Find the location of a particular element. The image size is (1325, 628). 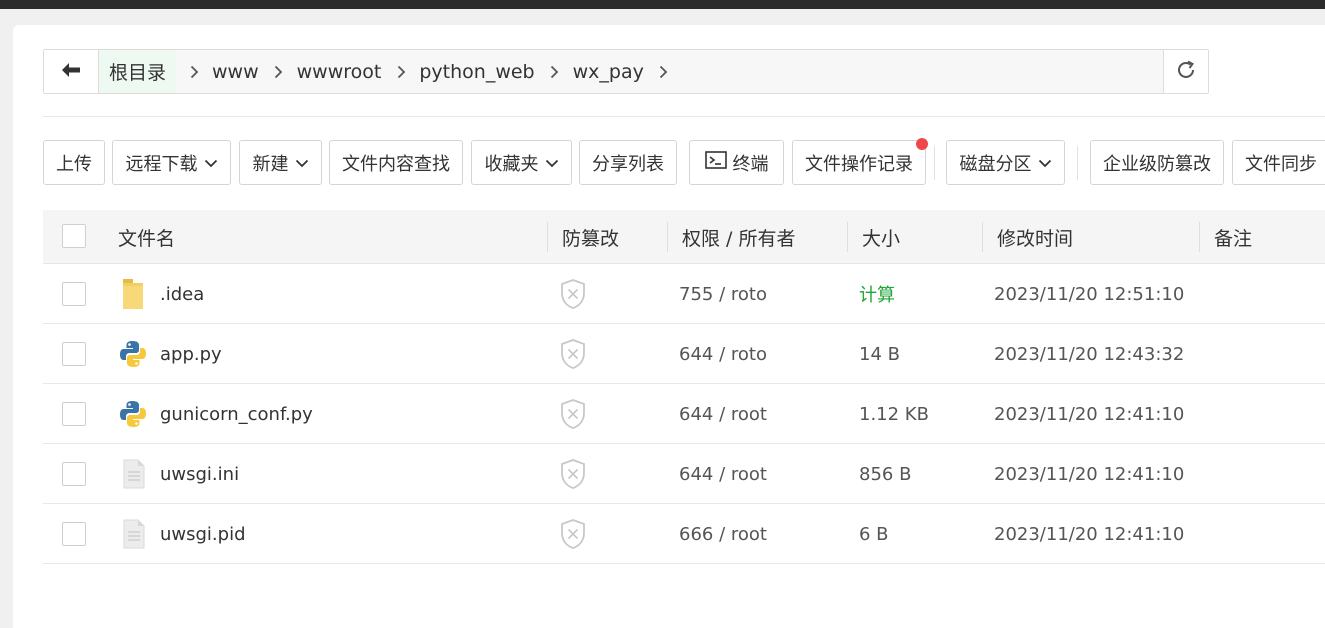

header-label: 备注 is located at coordinates (1233, 238).